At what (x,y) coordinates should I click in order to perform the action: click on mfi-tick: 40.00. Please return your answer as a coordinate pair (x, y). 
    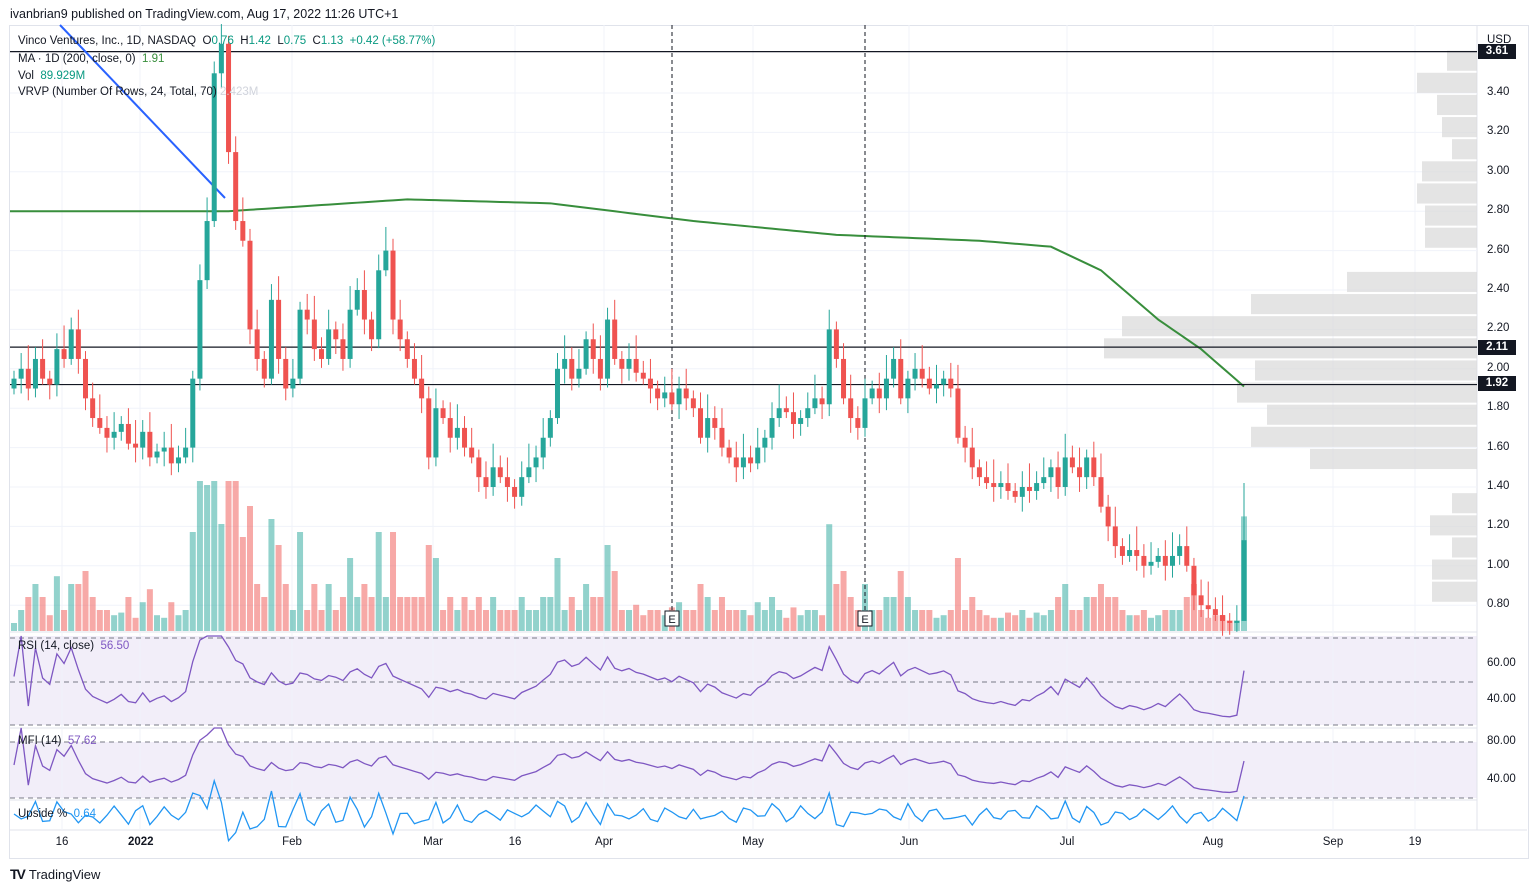
    Looking at the image, I should click on (1501, 779).